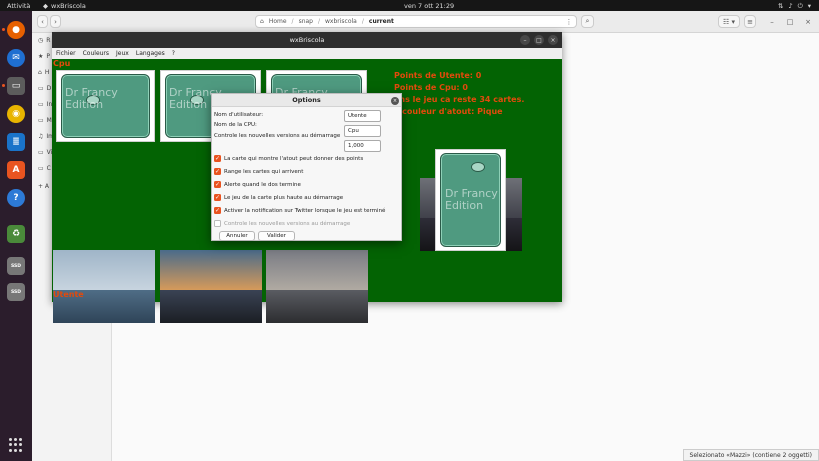 Image resolution: width=819 pixels, height=461 pixels. Describe the element at coordinates (13, 86) in the screenshot. I see `files-icon: ▭` at that location.